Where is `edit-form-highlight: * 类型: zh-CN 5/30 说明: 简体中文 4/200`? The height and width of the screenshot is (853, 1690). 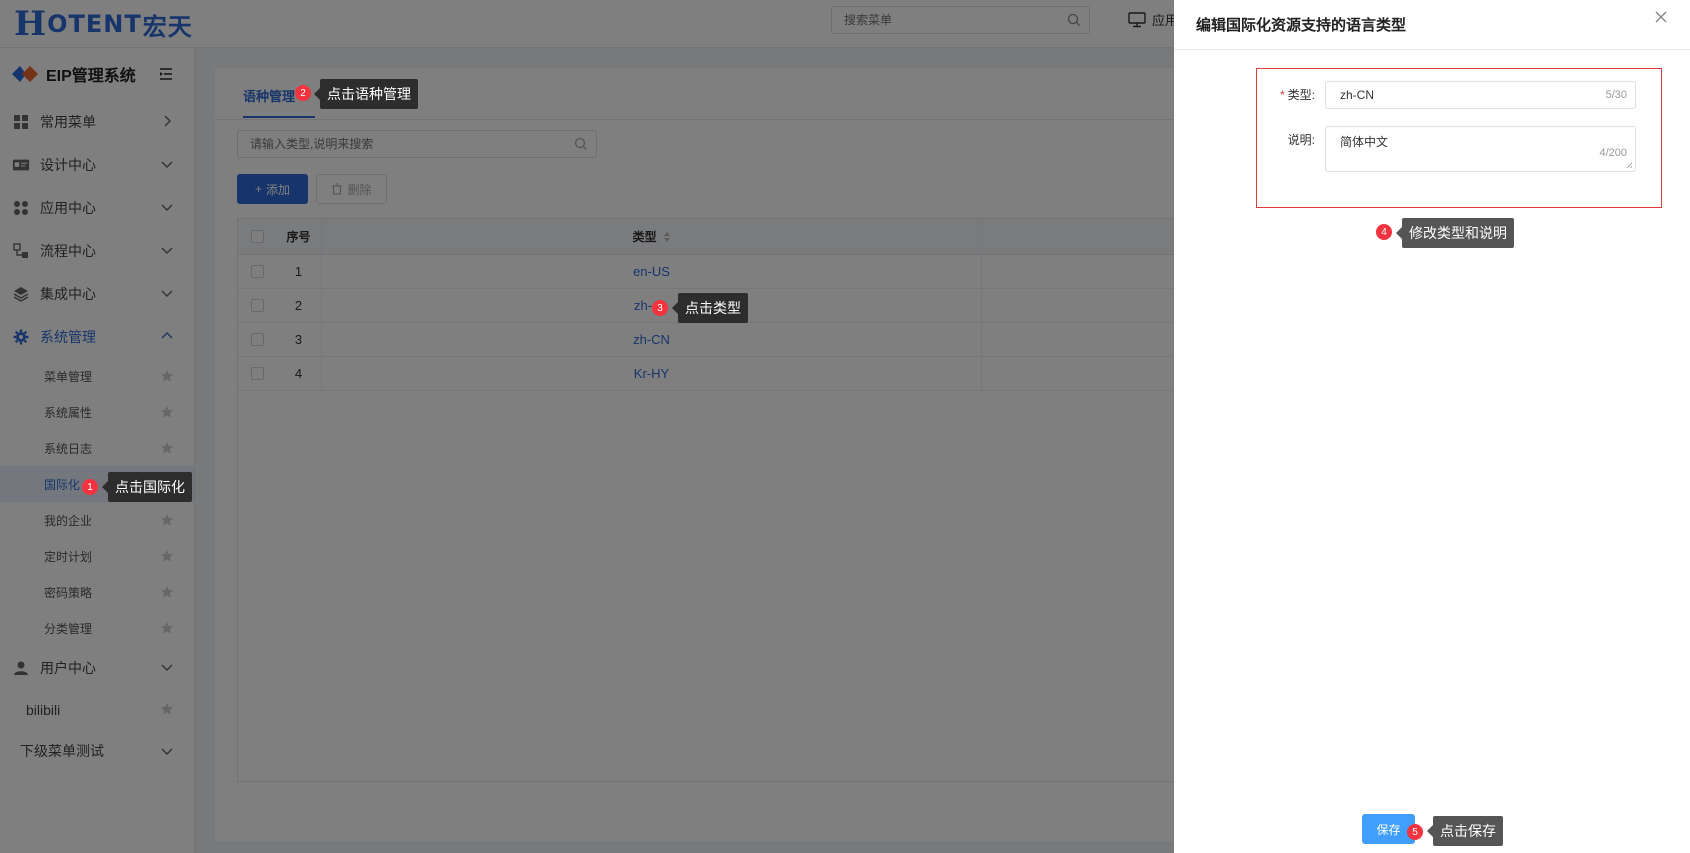
edit-form-highlight: * 类型: zh-CN 5/30 说明: 简体中文 4/200 is located at coordinates (1459, 138).